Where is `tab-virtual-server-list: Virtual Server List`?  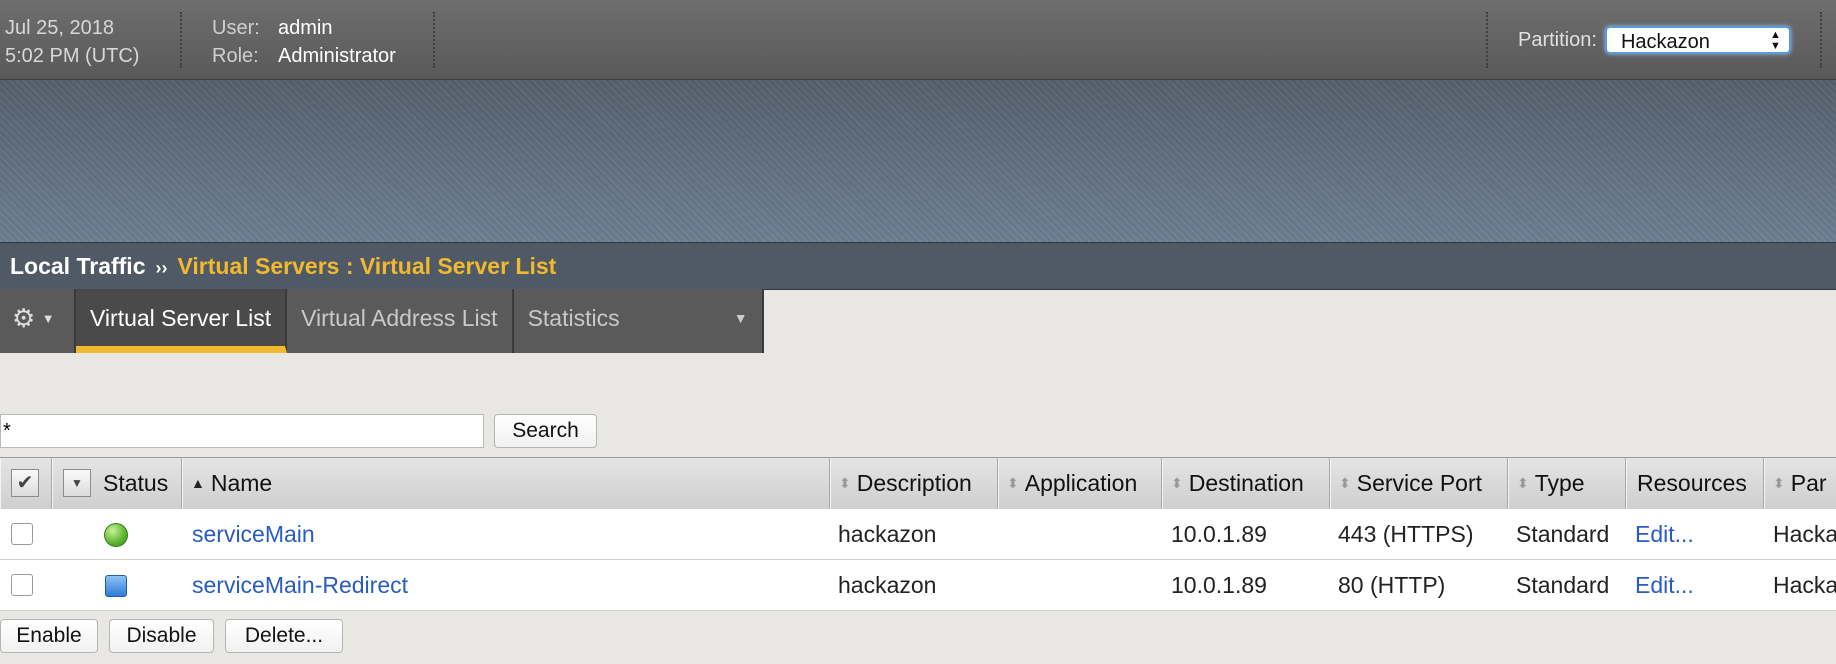
tab-virtual-server-list: Virtual Server List is located at coordinates (182, 321).